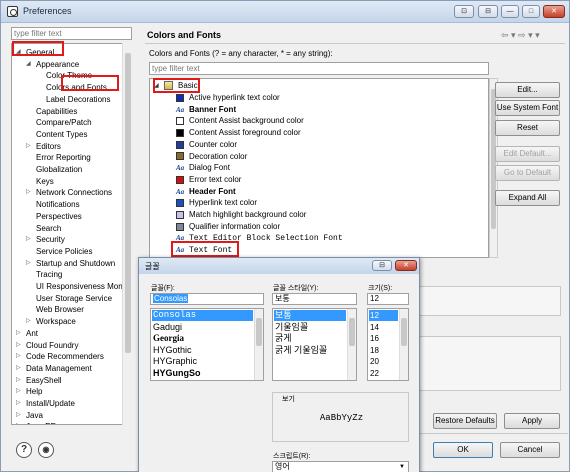 This screenshot has width=570, height=472. Describe the element at coordinates (554, 11) in the screenshot. I see `close-button: ✕` at that location.